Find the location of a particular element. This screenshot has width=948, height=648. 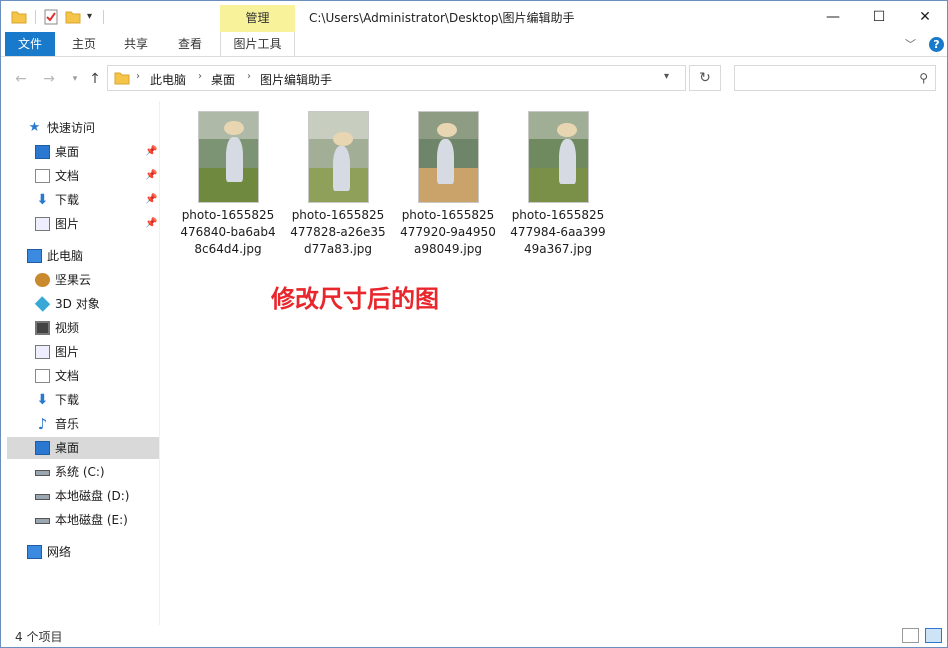

sidebar-item-label: 系统 (C:) is located at coordinates (80, 472).